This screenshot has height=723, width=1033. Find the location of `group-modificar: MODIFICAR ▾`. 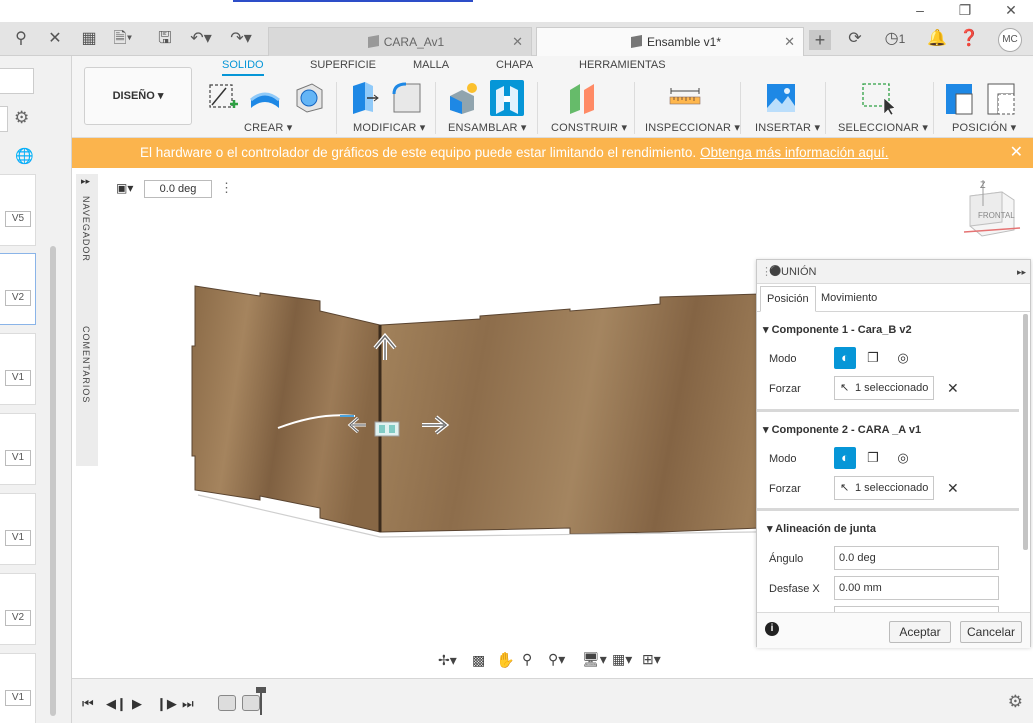

group-modificar: MODIFICAR ▾ is located at coordinates (389, 127).